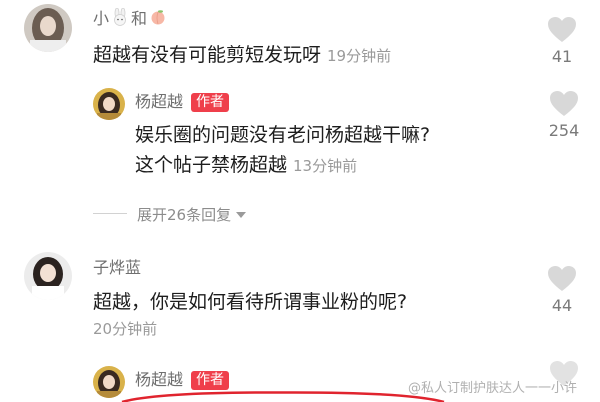  I want to click on expand-replies-label: 展开26条回复, so click(184, 215).